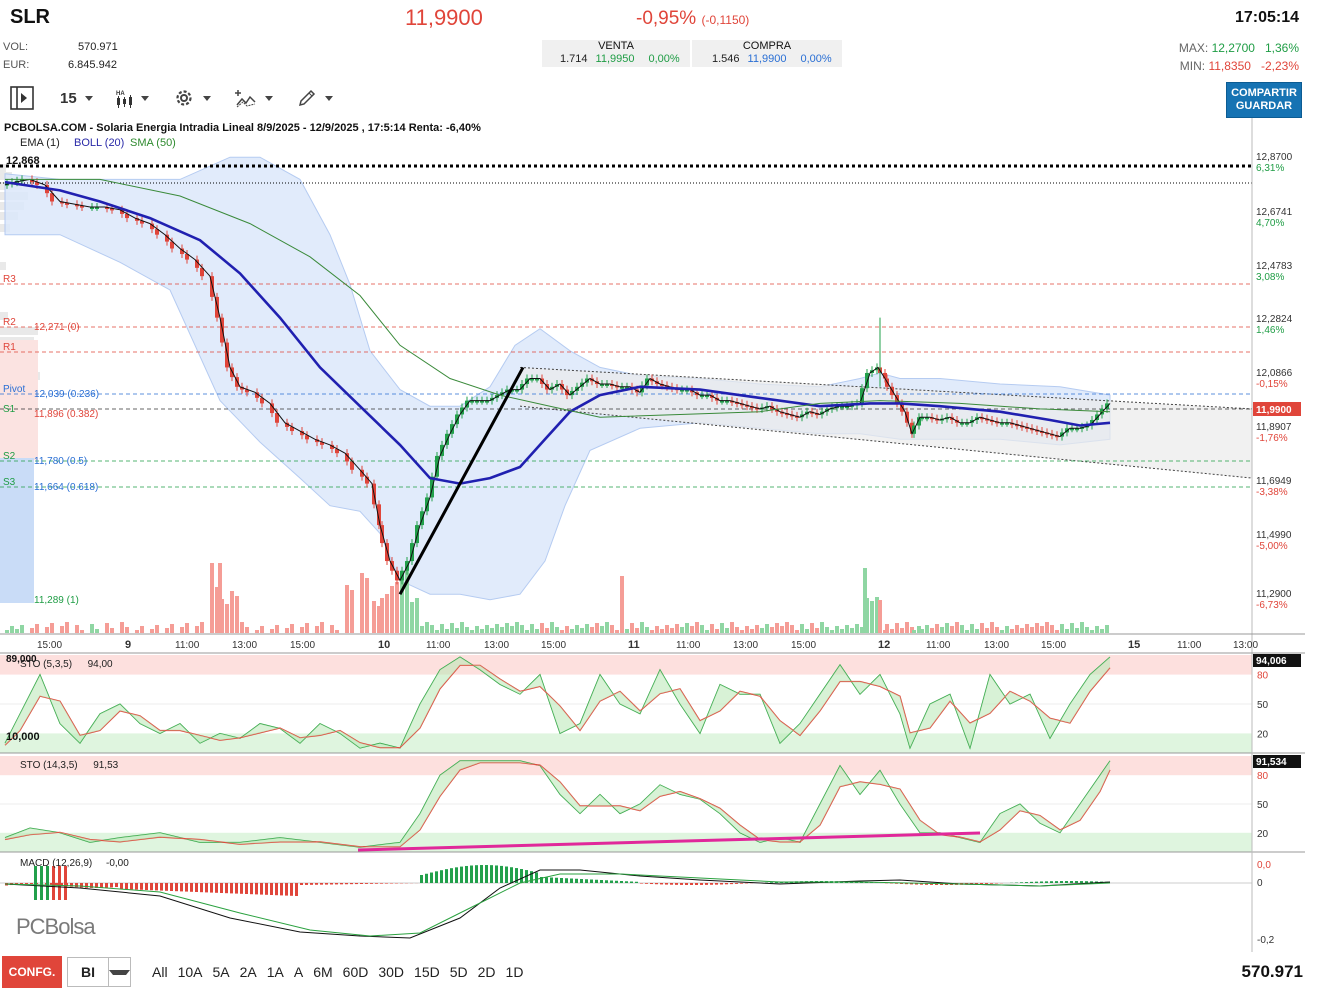 This screenshot has height=993, width=1317. What do you see at coordinates (32, 972) in the screenshot?
I see `config-button: CONFG.` at bounding box center [32, 972].